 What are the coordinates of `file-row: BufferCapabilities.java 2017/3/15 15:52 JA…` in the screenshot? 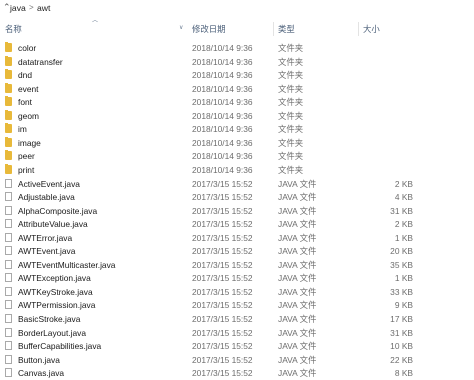 It's located at (237, 346).